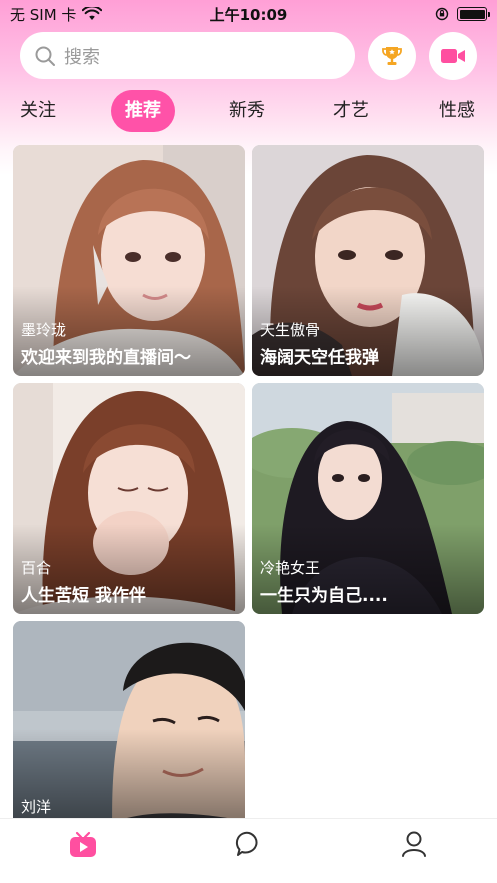 The width and height of the screenshot is (497, 883). Describe the element at coordinates (143, 111) in the screenshot. I see `tab-recommend: 推荐` at that location.